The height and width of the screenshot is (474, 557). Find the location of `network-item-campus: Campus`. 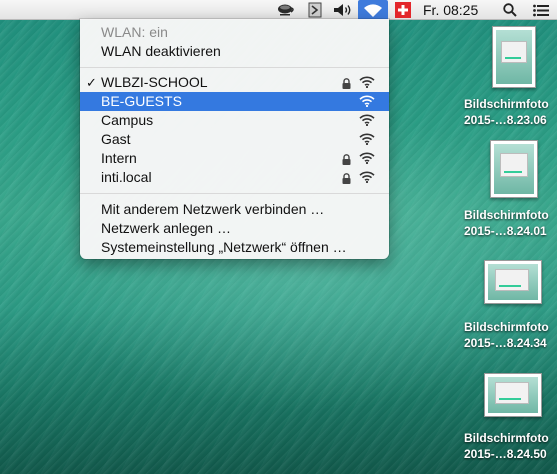

network-item-campus: Campus is located at coordinates (234, 120).